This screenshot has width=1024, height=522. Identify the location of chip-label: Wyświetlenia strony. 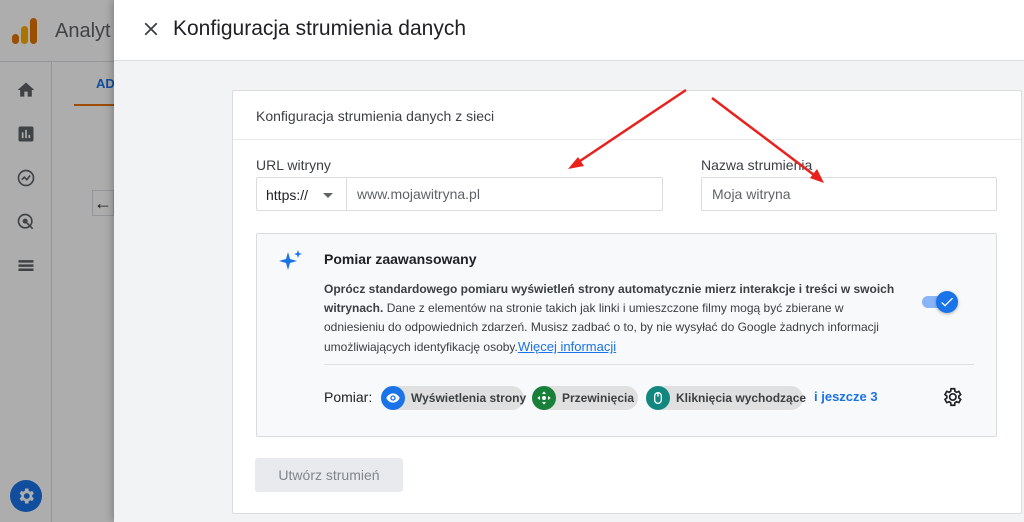
(469, 398).